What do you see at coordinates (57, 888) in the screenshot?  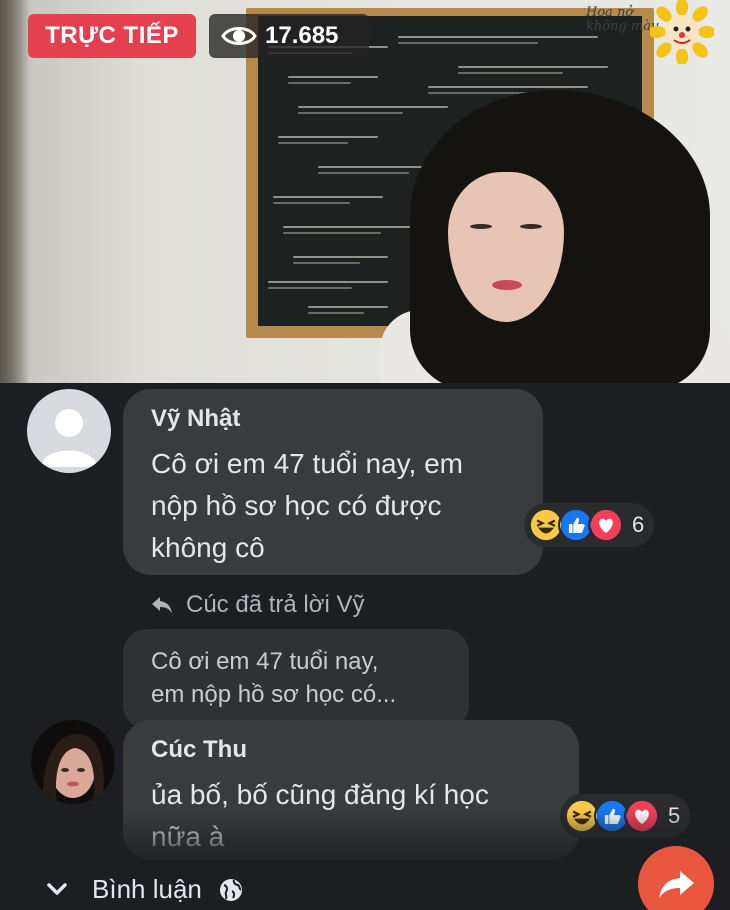 I see `chevron-down-icon` at bounding box center [57, 888].